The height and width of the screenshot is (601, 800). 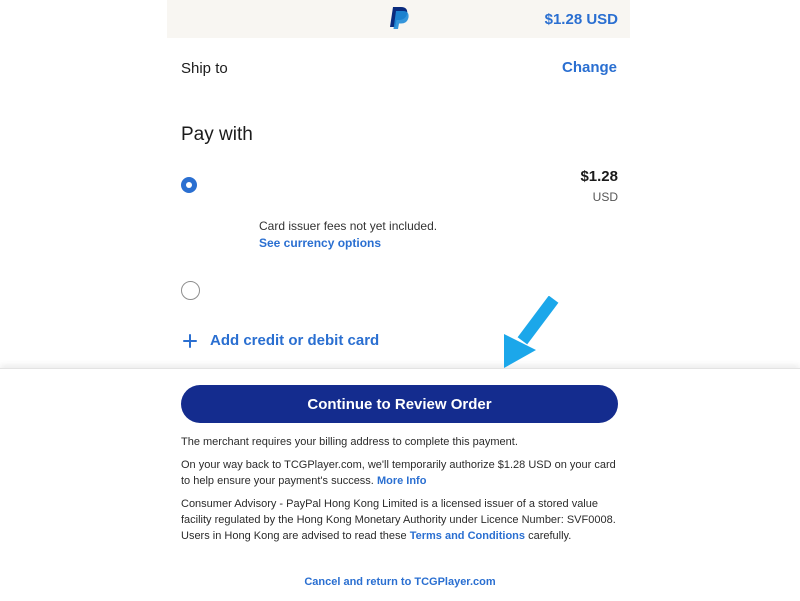 I want to click on payment-option-currency: USD, so click(x=605, y=197).